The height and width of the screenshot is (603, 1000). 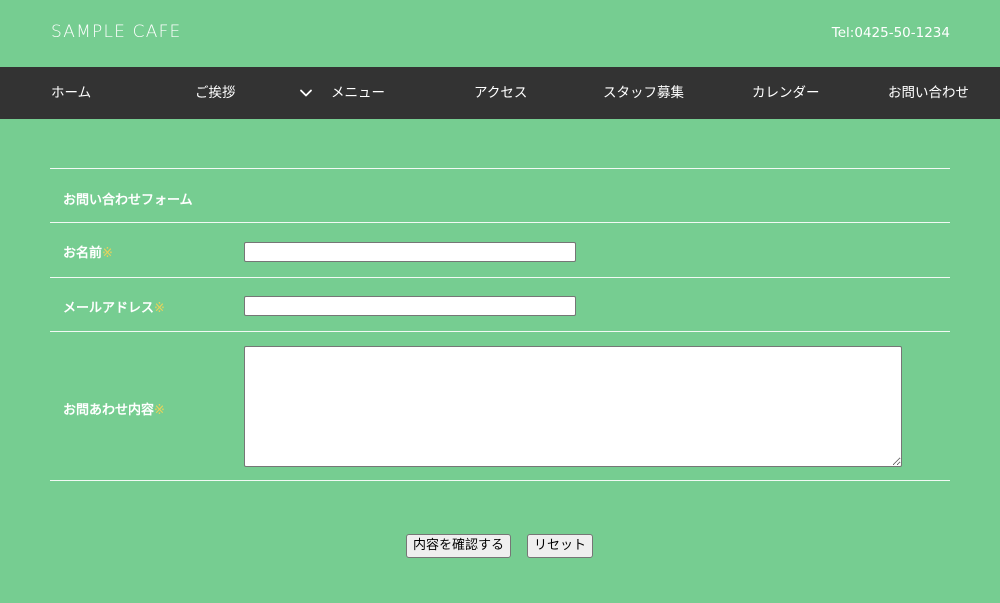 I want to click on name-label-text: お名前, so click(x=83, y=253).